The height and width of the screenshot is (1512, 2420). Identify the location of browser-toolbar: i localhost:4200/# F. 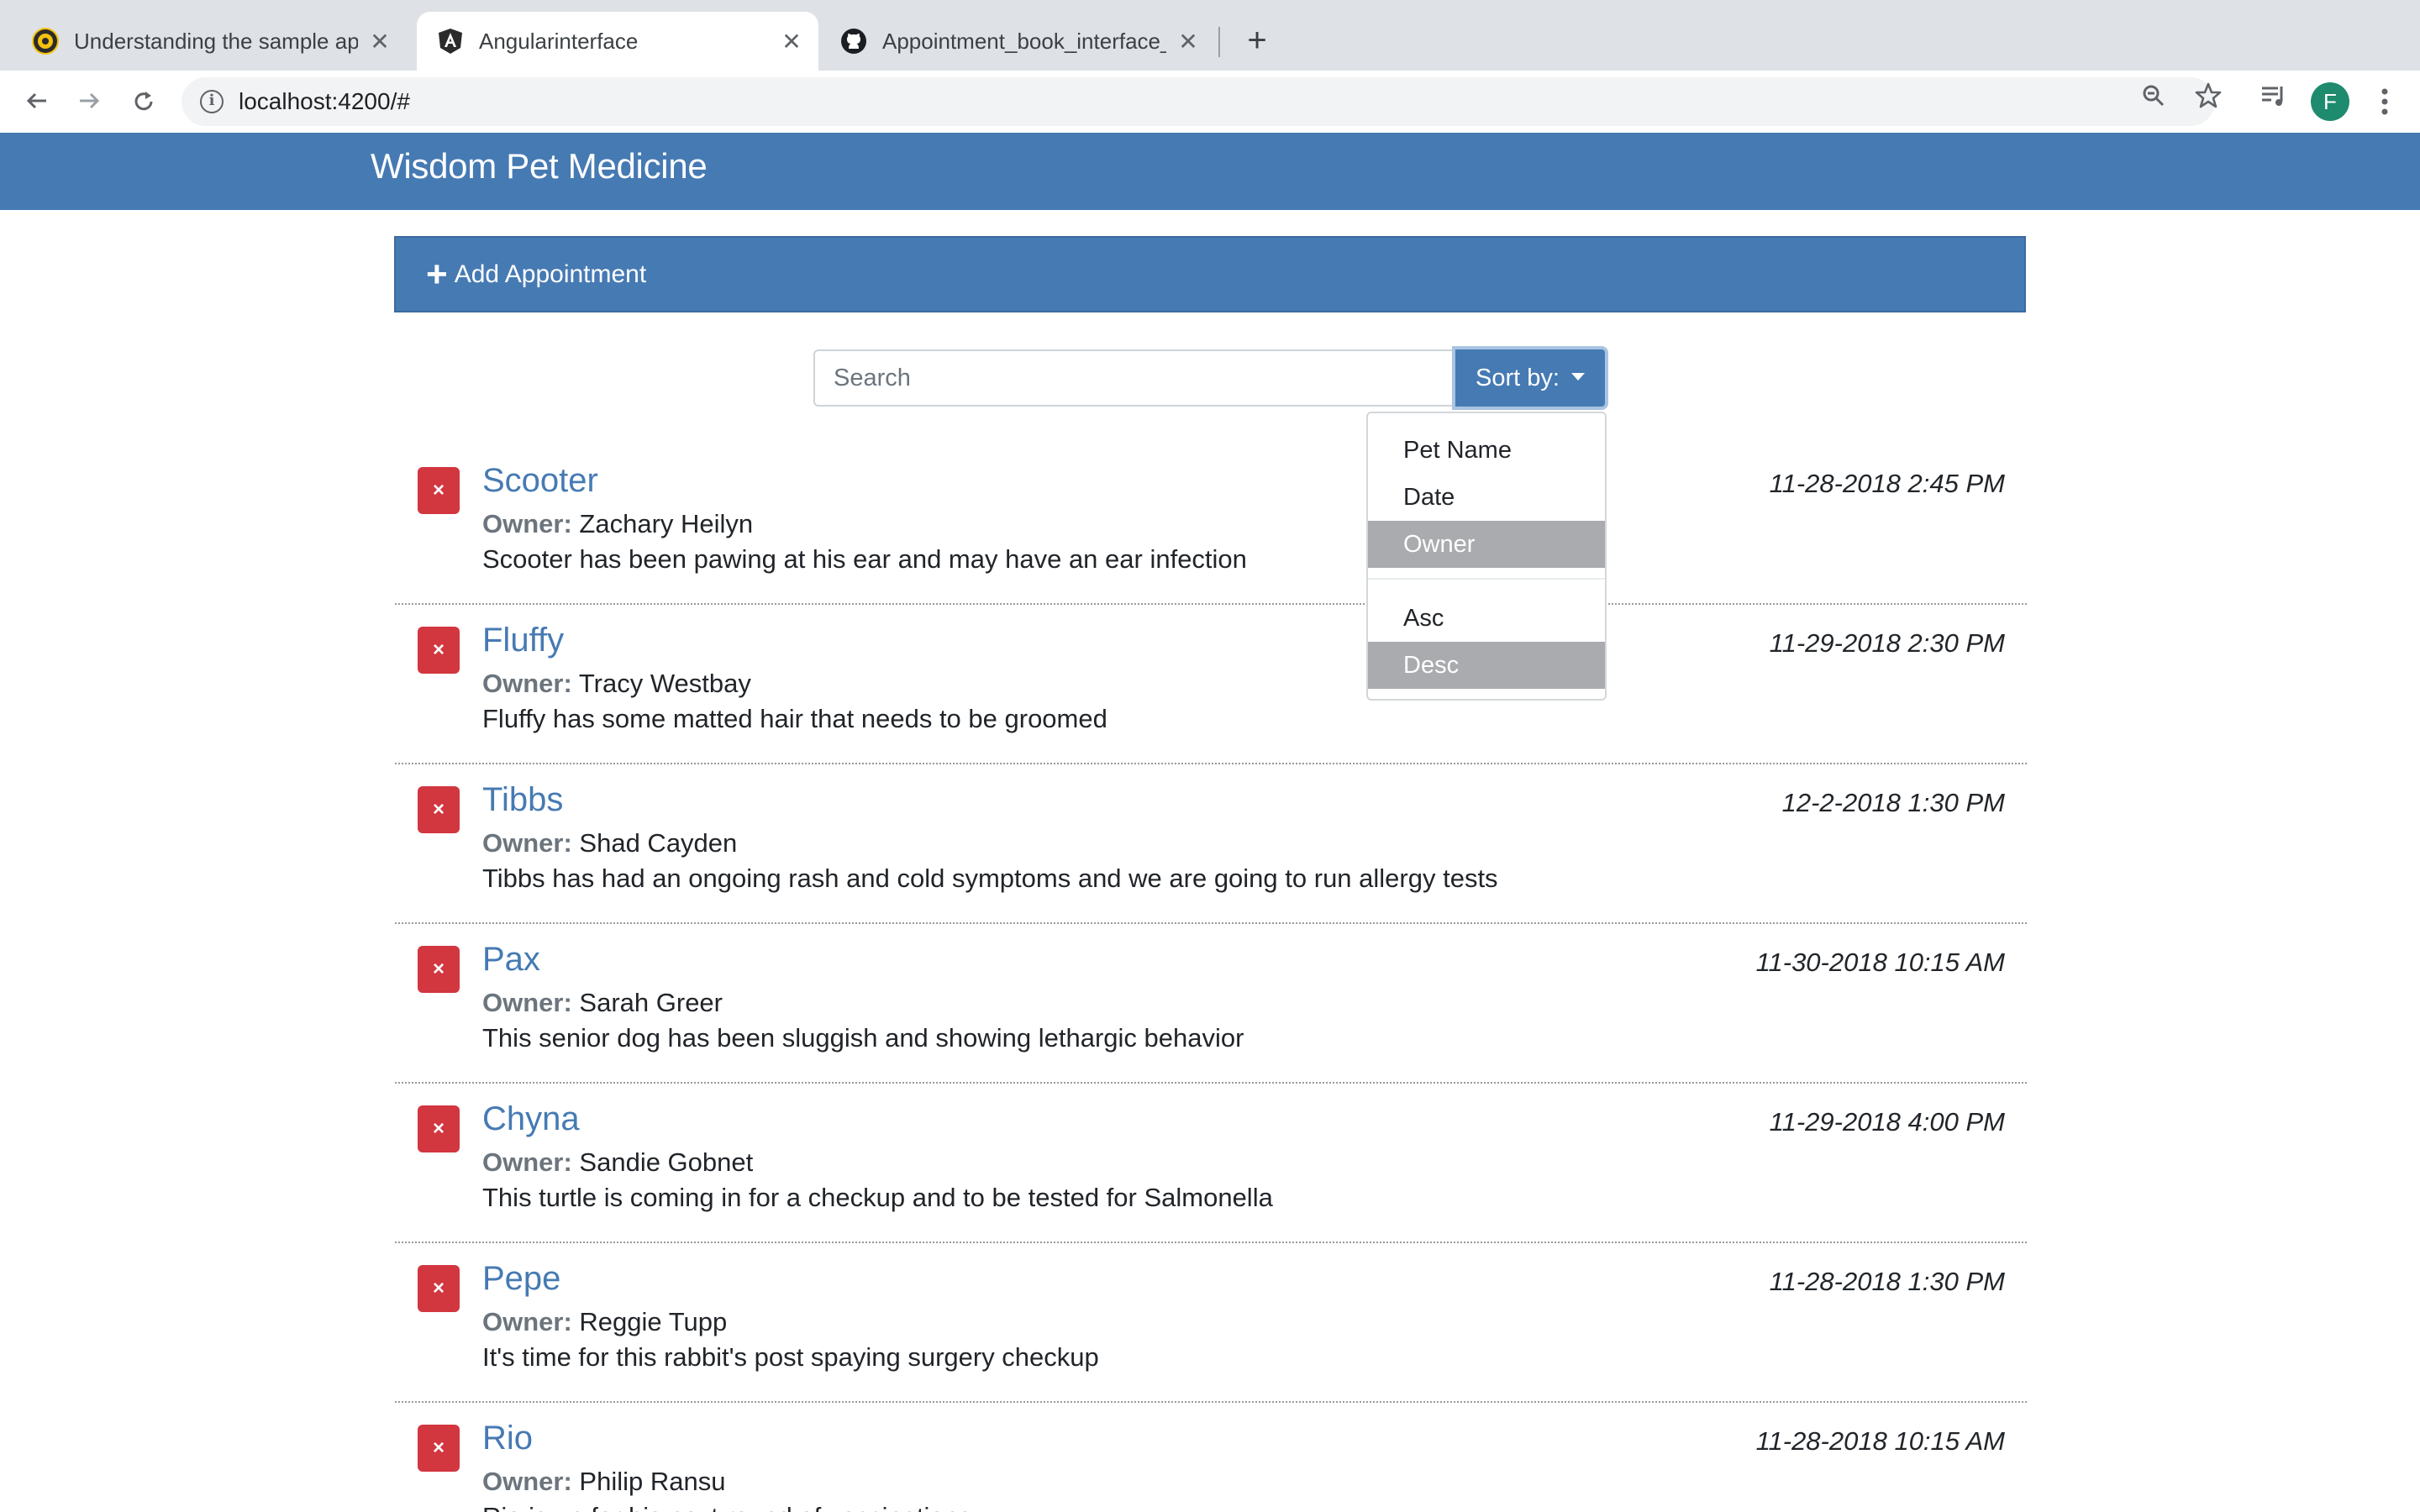
(1210, 102).